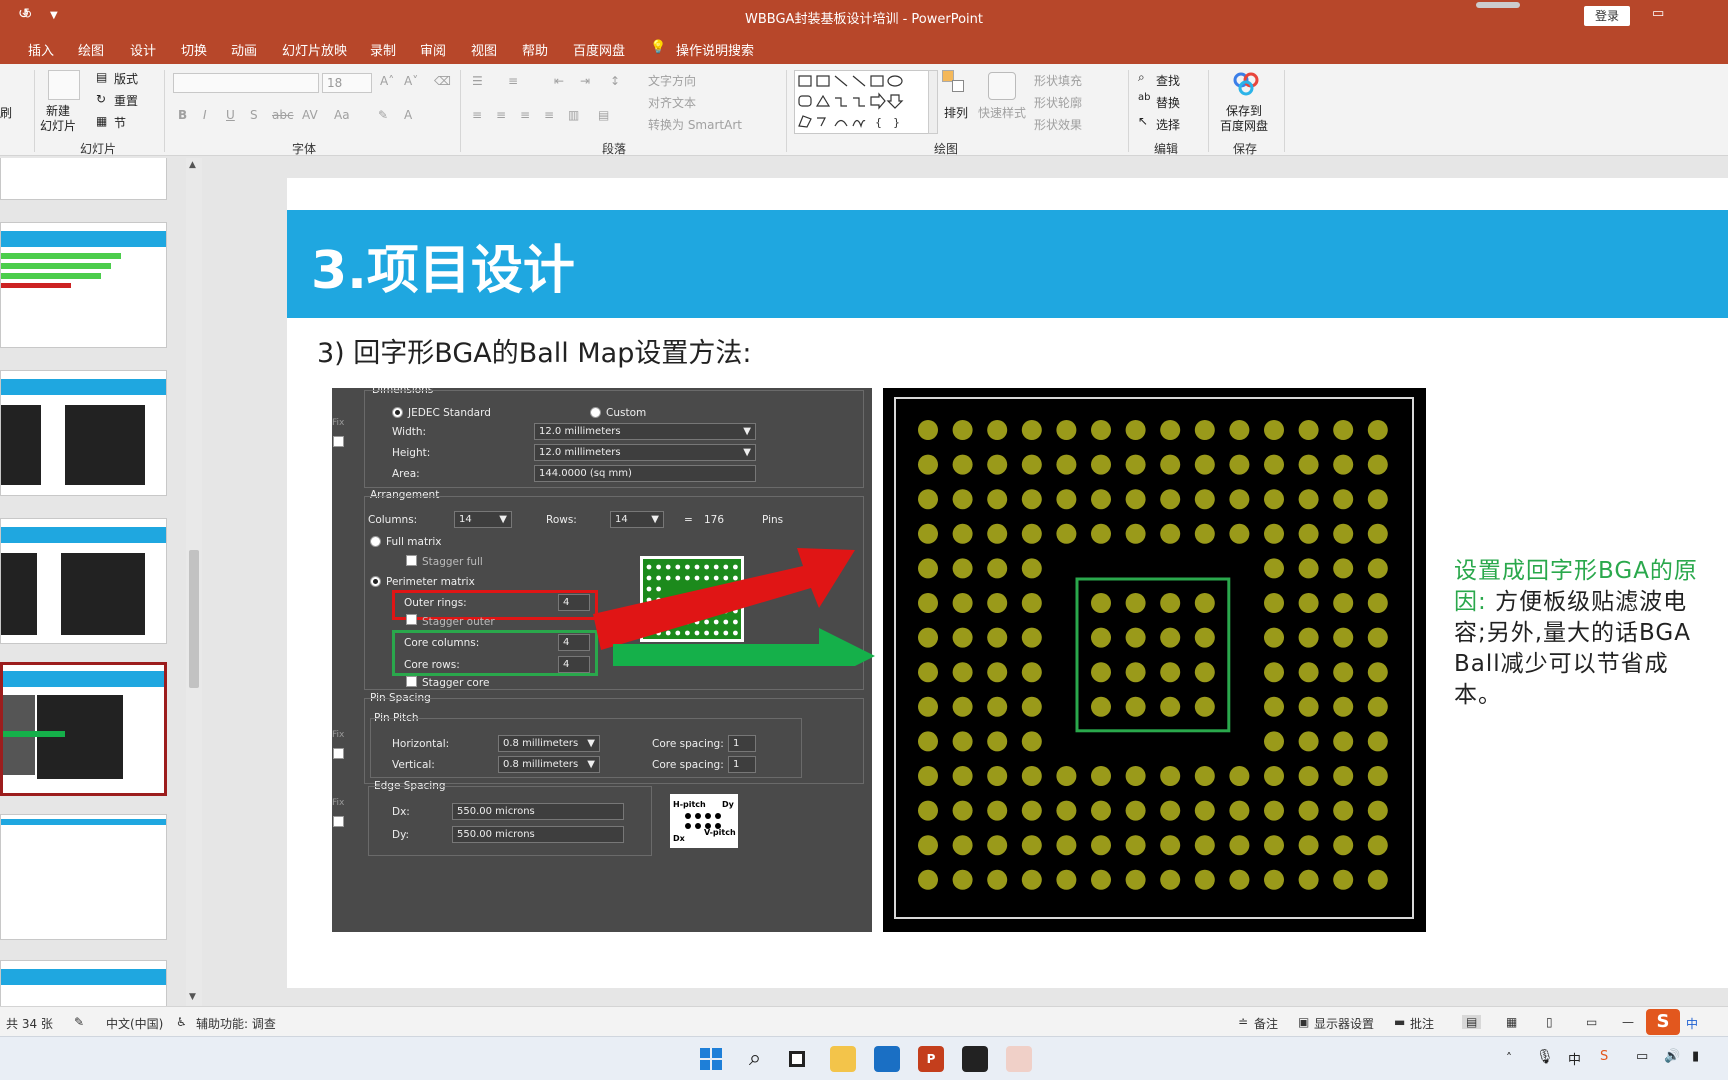 The width and height of the screenshot is (1728, 1080). What do you see at coordinates (230, 115) in the screenshot?
I see `underline-icon: U` at bounding box center [230, 115].